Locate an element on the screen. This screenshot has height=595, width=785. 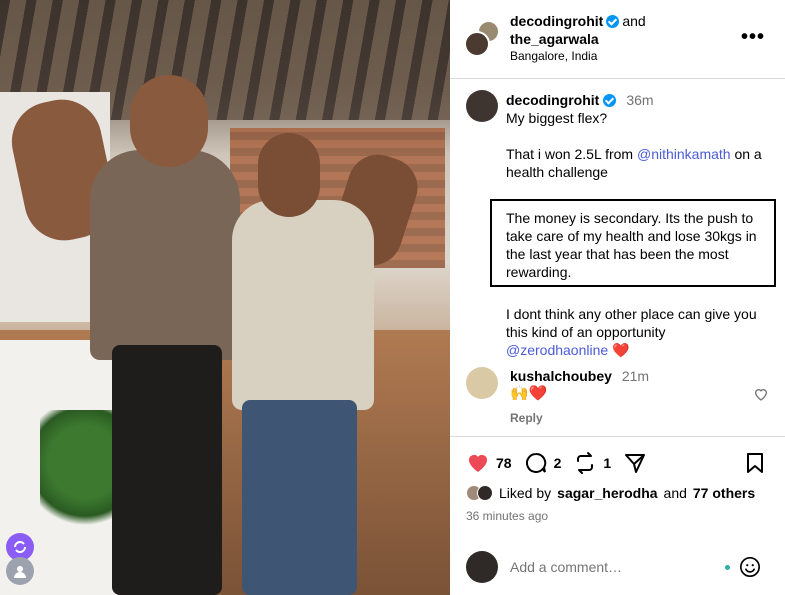
liked-by: Liked by sagar_herodha and 77 others is located at coordinates (610, 493).